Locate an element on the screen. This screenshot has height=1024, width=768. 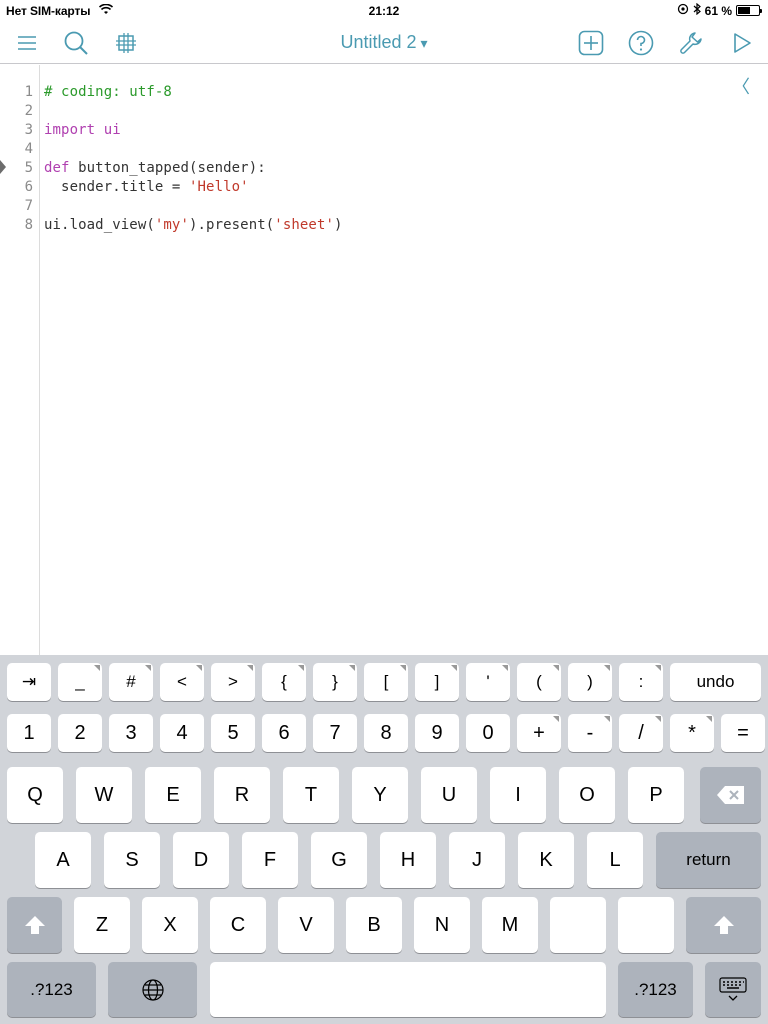
number-key: 4 is located at coordinates (182, 733).